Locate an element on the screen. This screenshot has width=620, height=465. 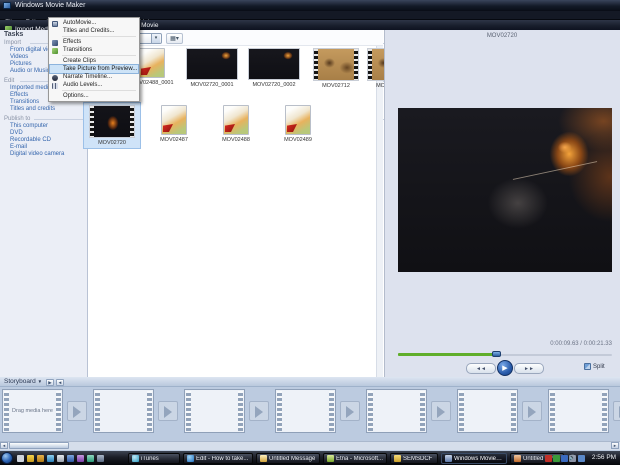
next-frame-button: ►► is located at coordinates (529, 368).